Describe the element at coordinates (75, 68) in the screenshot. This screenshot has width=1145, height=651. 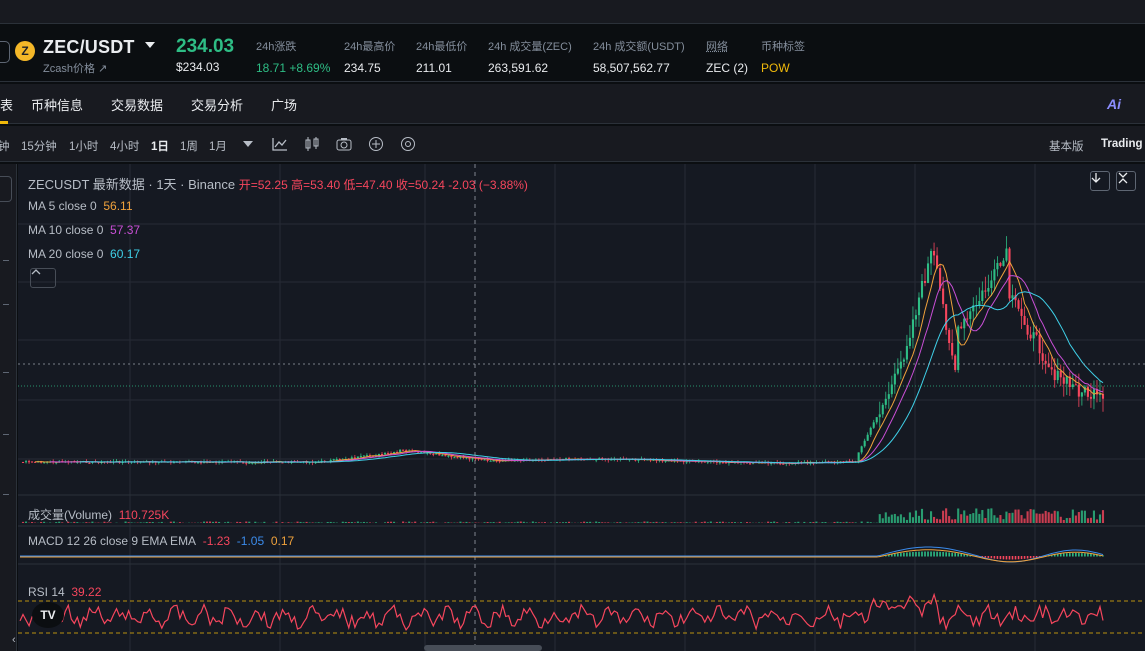
I see `coin-price-link: Zcash价格 ↗` at that location.